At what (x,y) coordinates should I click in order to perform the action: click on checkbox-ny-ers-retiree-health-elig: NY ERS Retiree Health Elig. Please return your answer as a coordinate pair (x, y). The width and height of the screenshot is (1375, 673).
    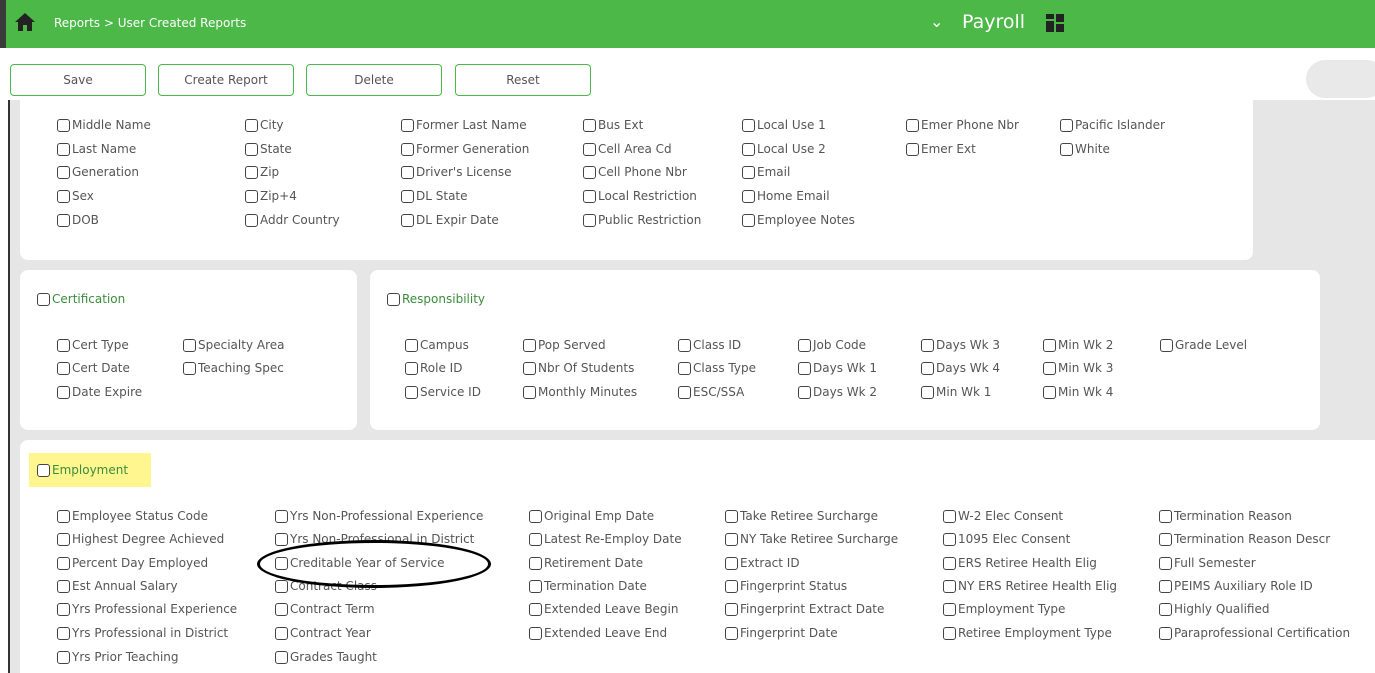
    Looking at the image, I should click on (1030, 586).